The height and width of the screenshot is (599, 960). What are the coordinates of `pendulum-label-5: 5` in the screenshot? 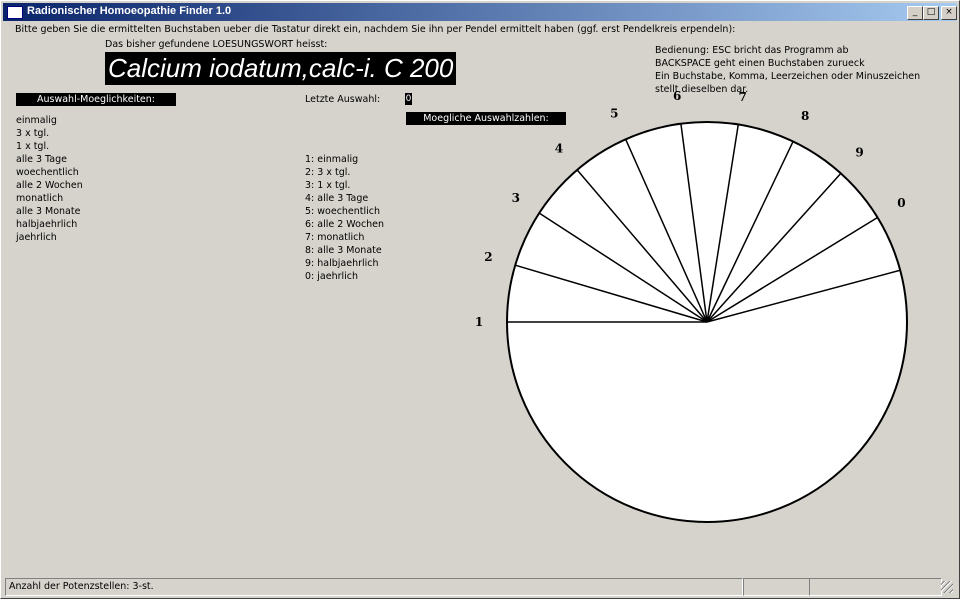 It's located at (614, 114).